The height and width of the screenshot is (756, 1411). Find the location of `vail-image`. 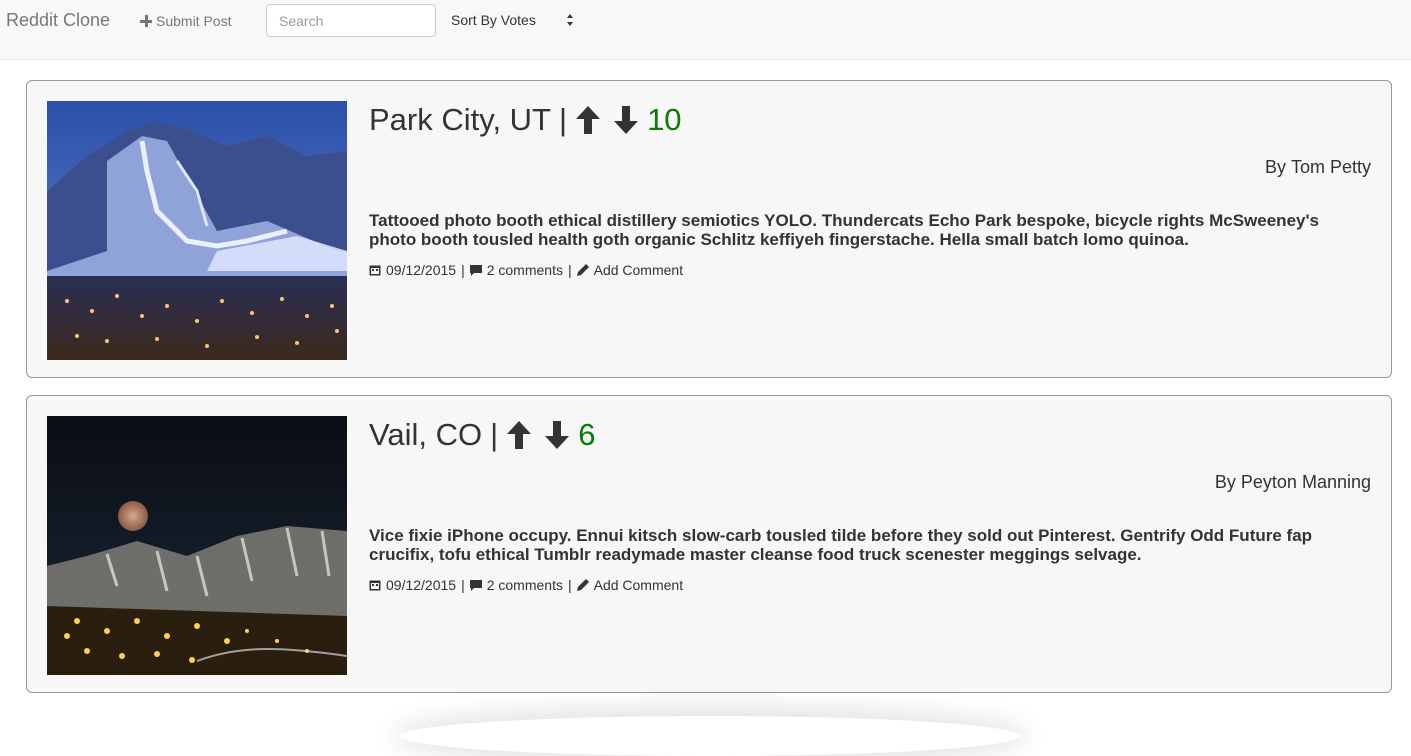

vail-image is located at coordinates (197, 545).